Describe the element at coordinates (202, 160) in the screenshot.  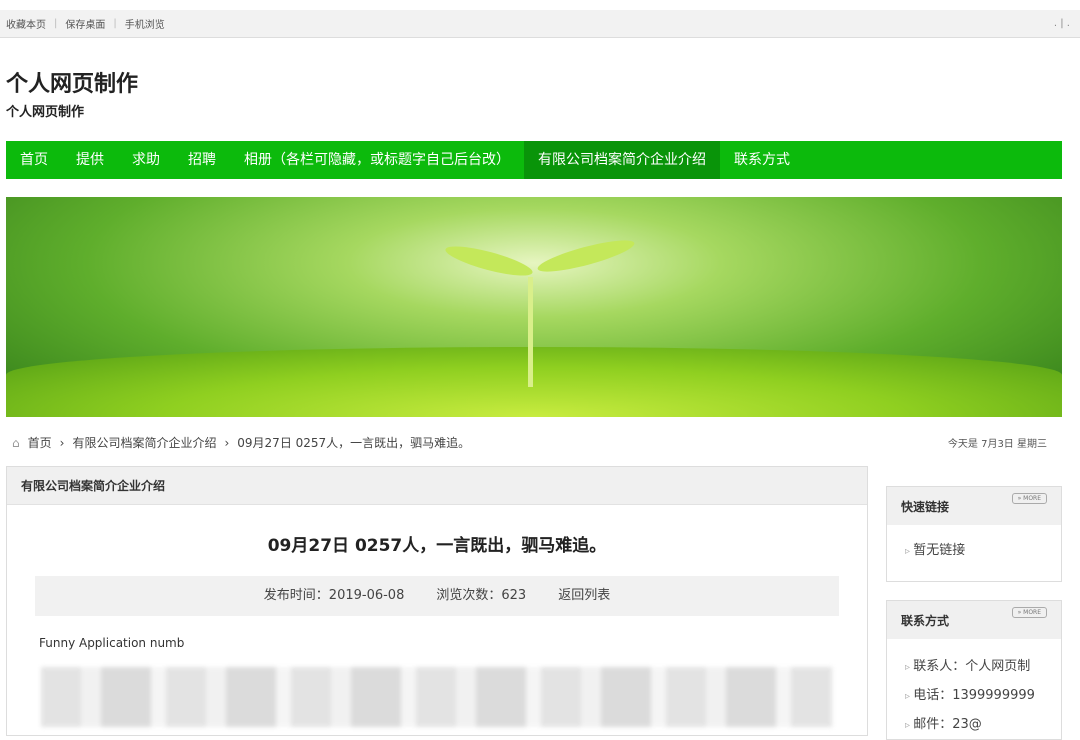
I see `nav-jobs: 招聘` at that location.